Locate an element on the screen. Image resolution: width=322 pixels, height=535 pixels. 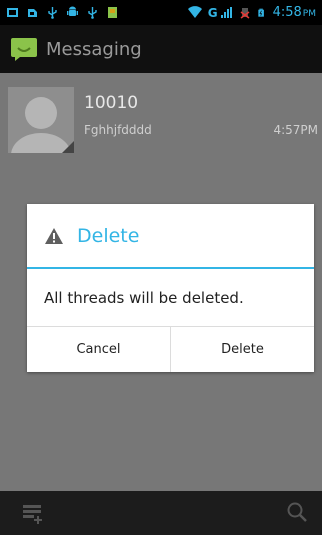
dialog-title: Delete is located at coordinates (108, 235).